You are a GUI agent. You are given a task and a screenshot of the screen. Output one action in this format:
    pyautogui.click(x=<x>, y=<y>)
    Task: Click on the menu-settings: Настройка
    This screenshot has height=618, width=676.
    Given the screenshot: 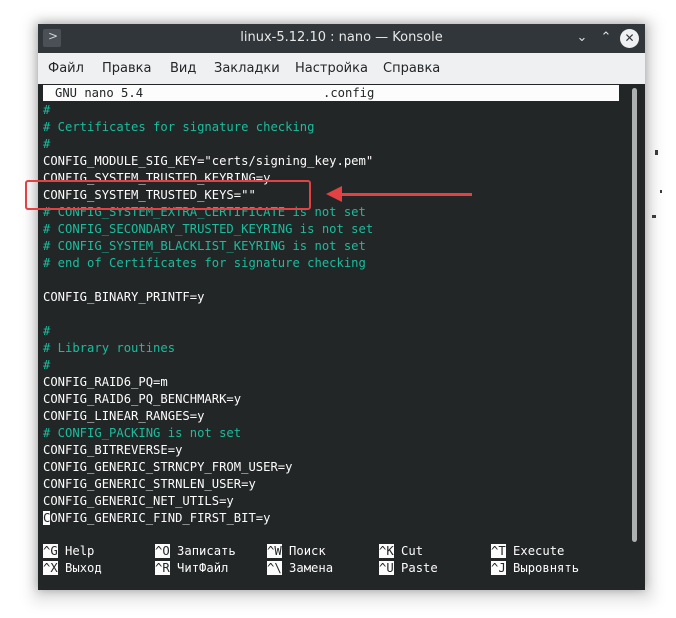 What is the action you would take?
    pyautogui.click(x=331, y=68)
    